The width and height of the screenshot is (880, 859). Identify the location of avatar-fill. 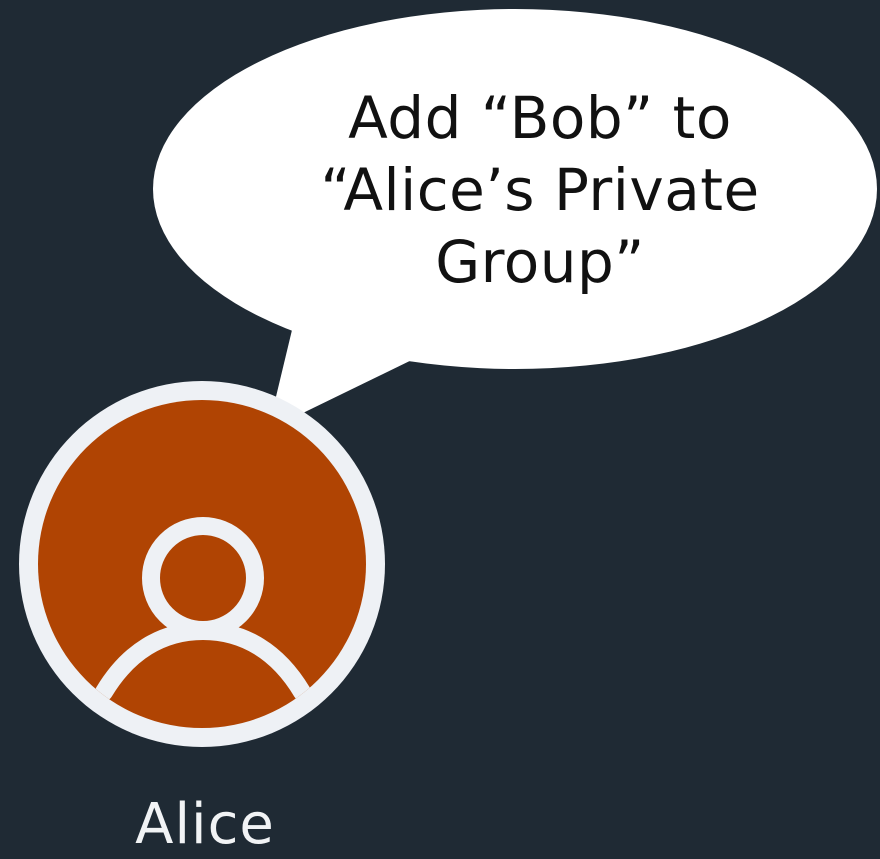
(202, 564).